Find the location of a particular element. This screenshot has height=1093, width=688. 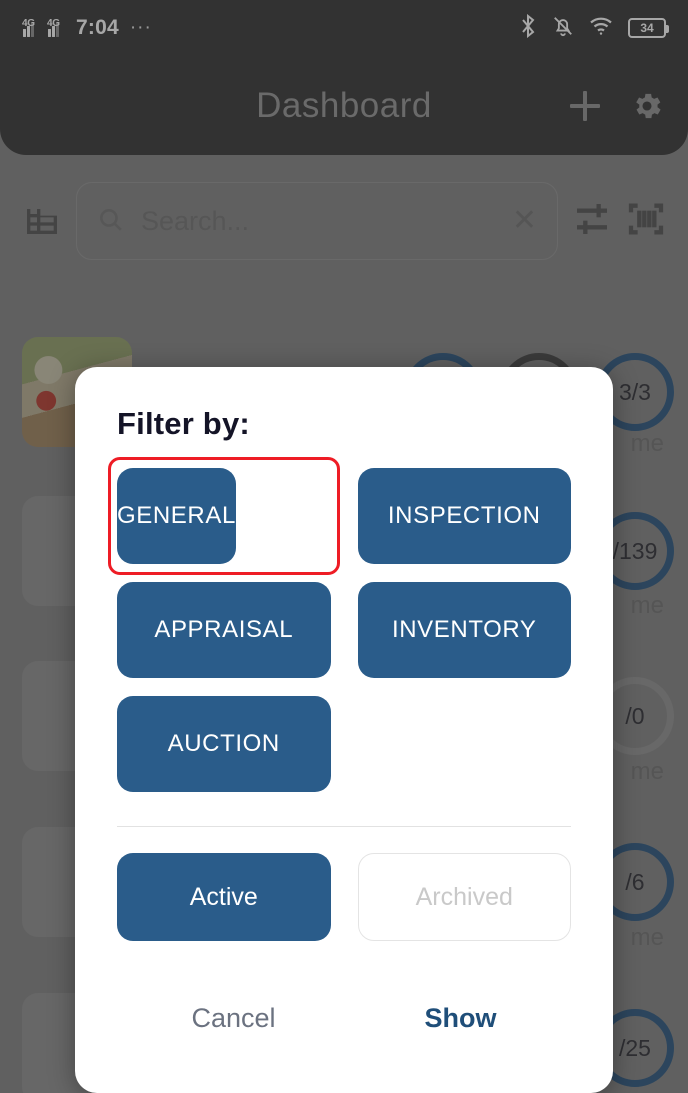

dialog-divider is located at coordinates (344, 826).